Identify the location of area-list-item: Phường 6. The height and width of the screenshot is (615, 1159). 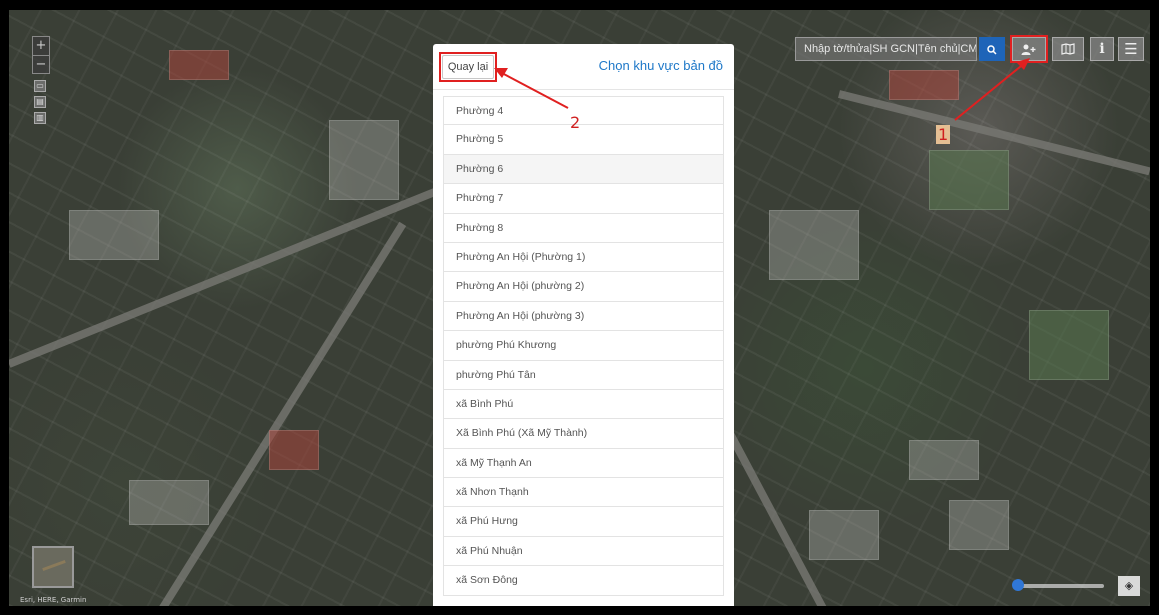
(583, 169).